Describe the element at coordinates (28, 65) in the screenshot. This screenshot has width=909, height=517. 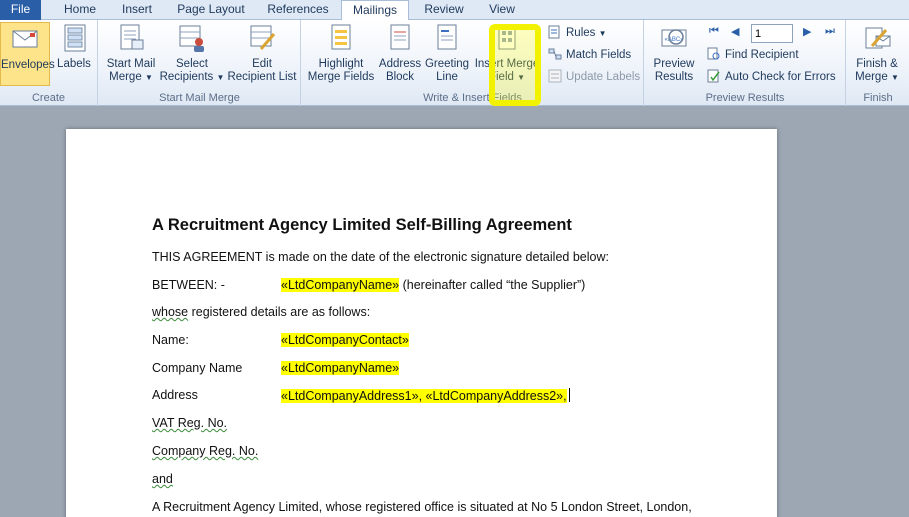
I see `envelopes-label: Envelopes` at that location.